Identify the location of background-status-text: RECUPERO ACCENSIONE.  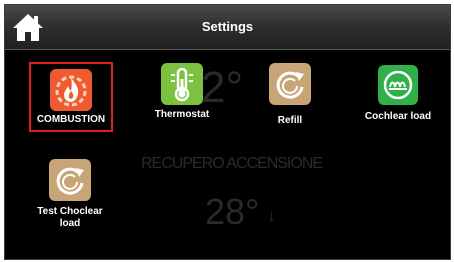
(232, 163).